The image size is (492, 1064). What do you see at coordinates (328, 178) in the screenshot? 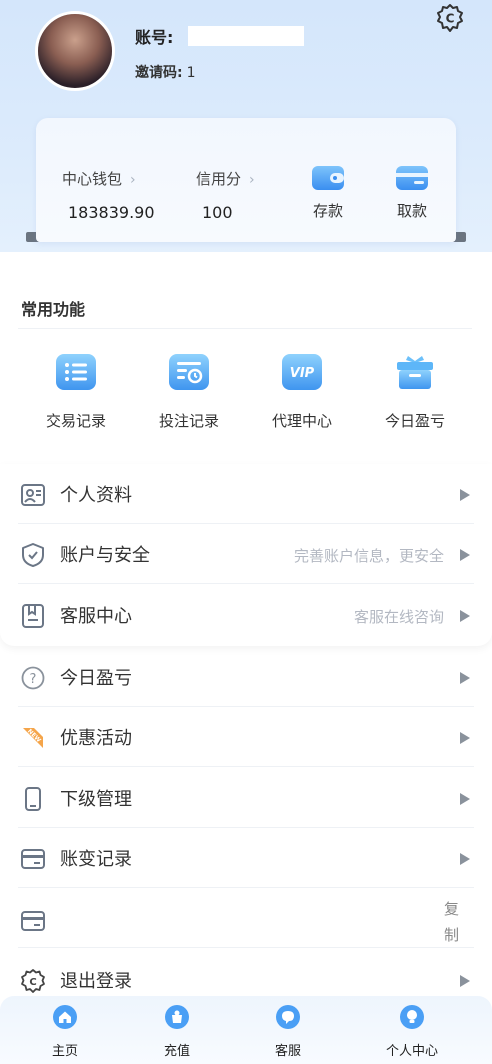
I see `wallet-icon` at bounding box center [328, 178].